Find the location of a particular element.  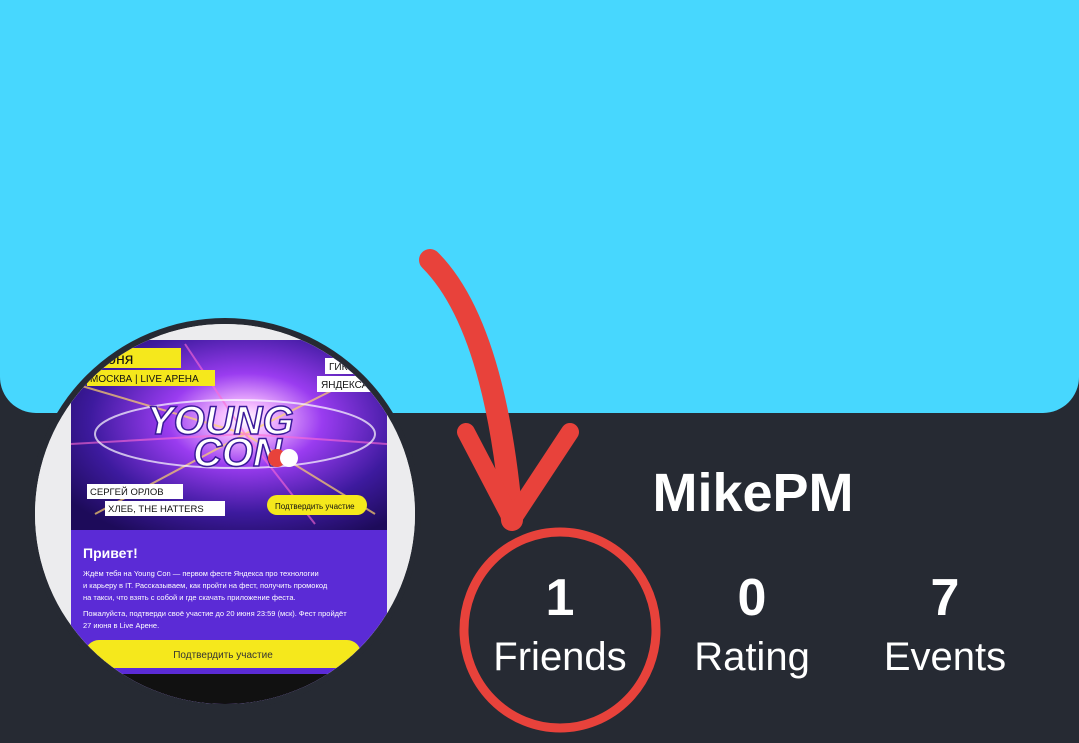

stat-friends-label: Friends is located at coordinates (560, 657).